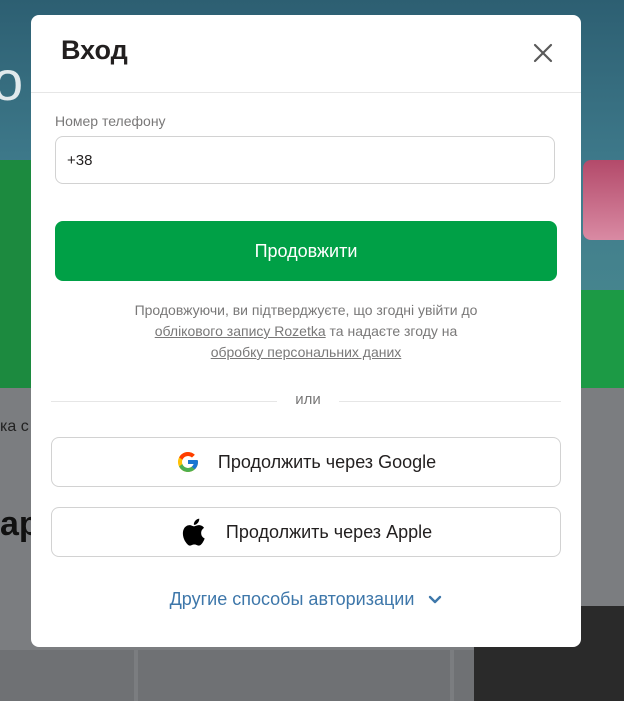 The image size is (624, 701). What do you see at coordinates (329, 531) in the screenshot?
I see `apple-login-label: Продолжить через Apple` at bounding box center [329, 531].